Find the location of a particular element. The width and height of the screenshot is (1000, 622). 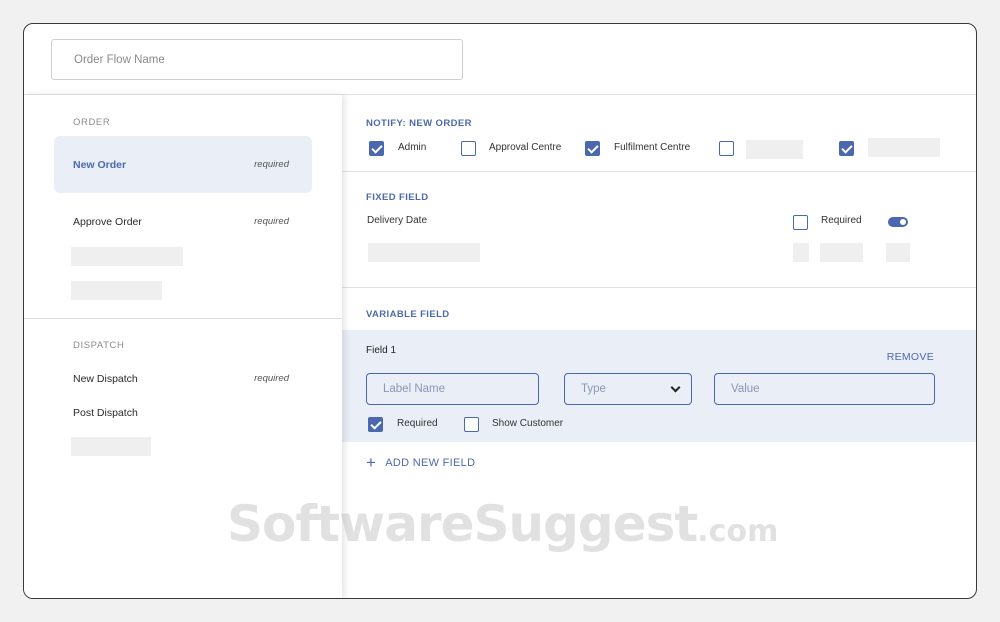

label-name-input: Label Name is located at coordinates (452, 389).